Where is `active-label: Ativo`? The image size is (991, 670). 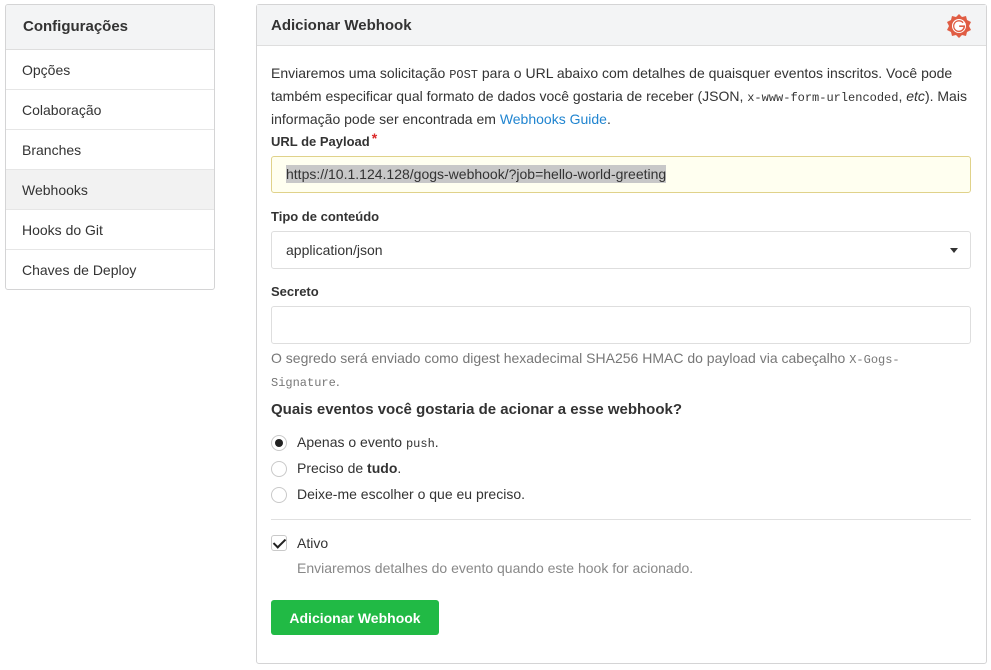 active-label: Ativo is located at coordinates (313, 543).